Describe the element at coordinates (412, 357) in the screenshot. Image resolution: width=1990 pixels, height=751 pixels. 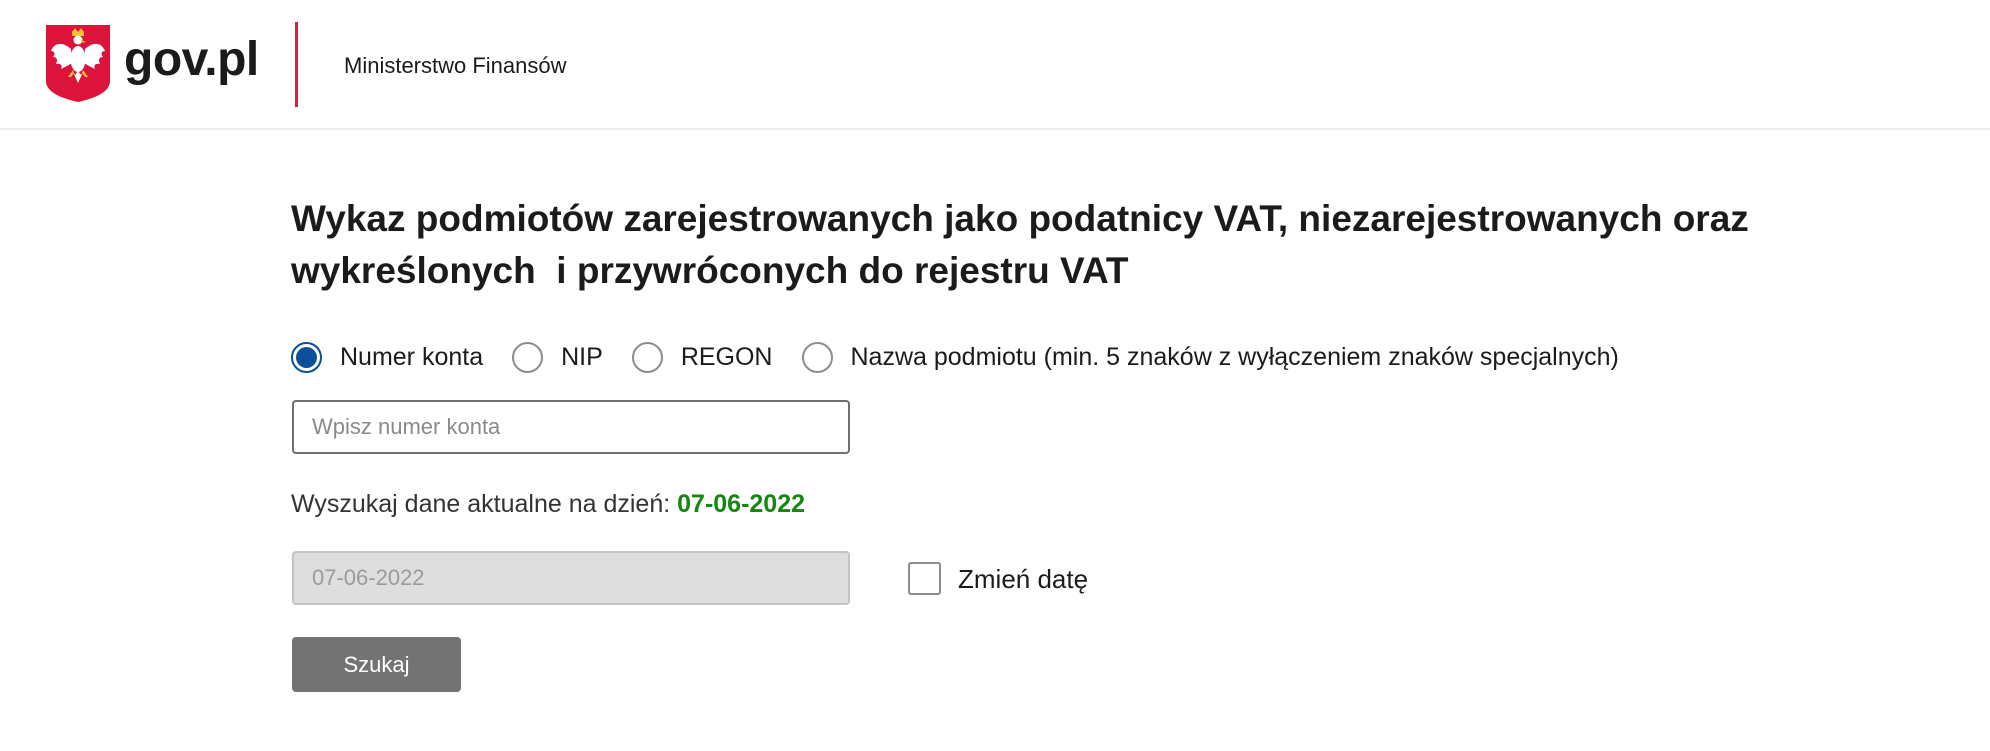
I see `radio-label: Numer konta` at that location.